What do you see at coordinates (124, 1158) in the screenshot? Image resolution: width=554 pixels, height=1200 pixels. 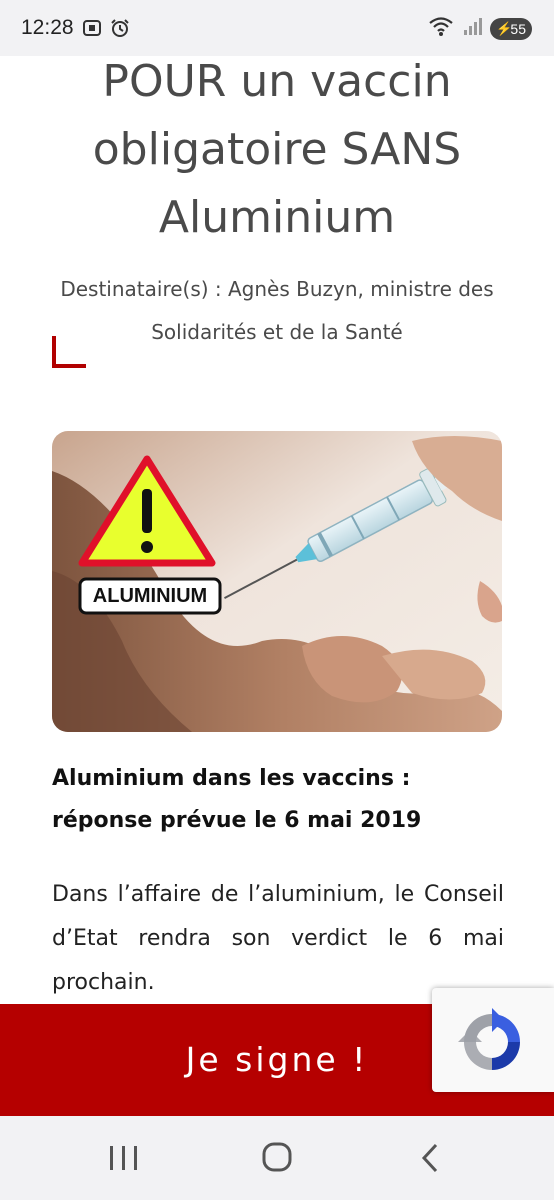 I see `recent-apps-icon` at bounding box center [124, 1158].